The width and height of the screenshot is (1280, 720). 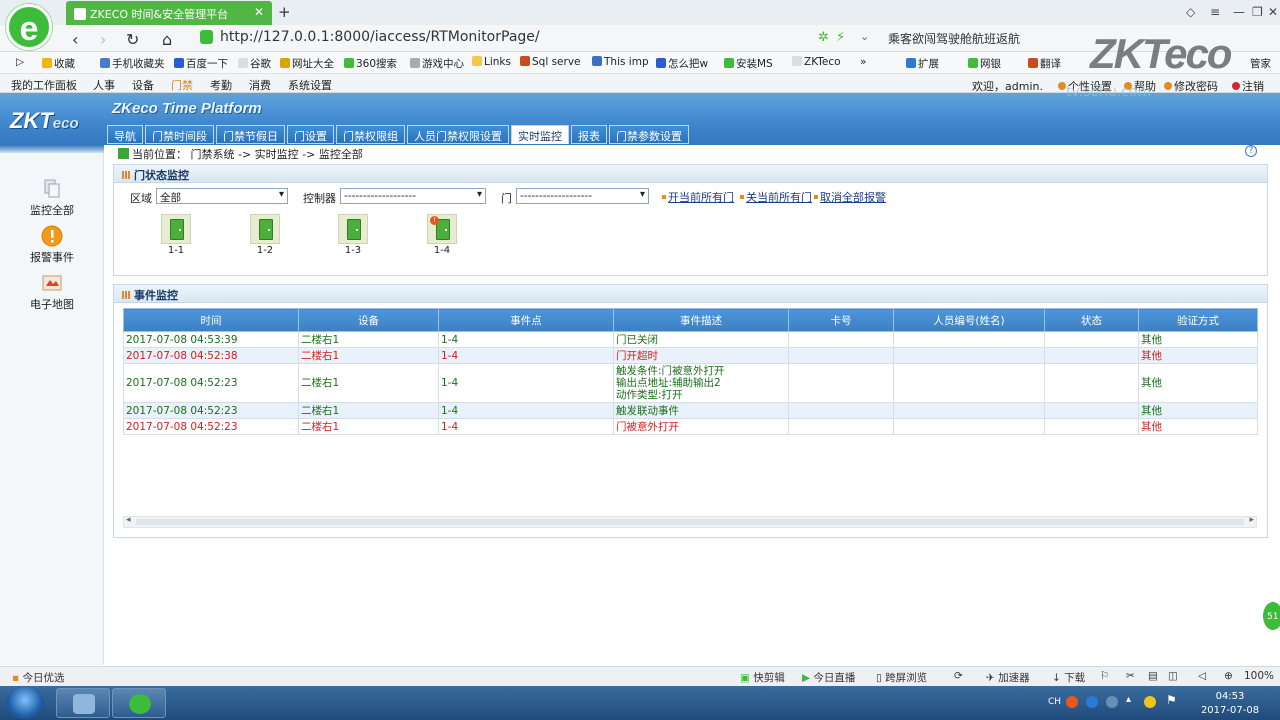 I want to click on home-icon: ⌂, so click(x=167, y=39).